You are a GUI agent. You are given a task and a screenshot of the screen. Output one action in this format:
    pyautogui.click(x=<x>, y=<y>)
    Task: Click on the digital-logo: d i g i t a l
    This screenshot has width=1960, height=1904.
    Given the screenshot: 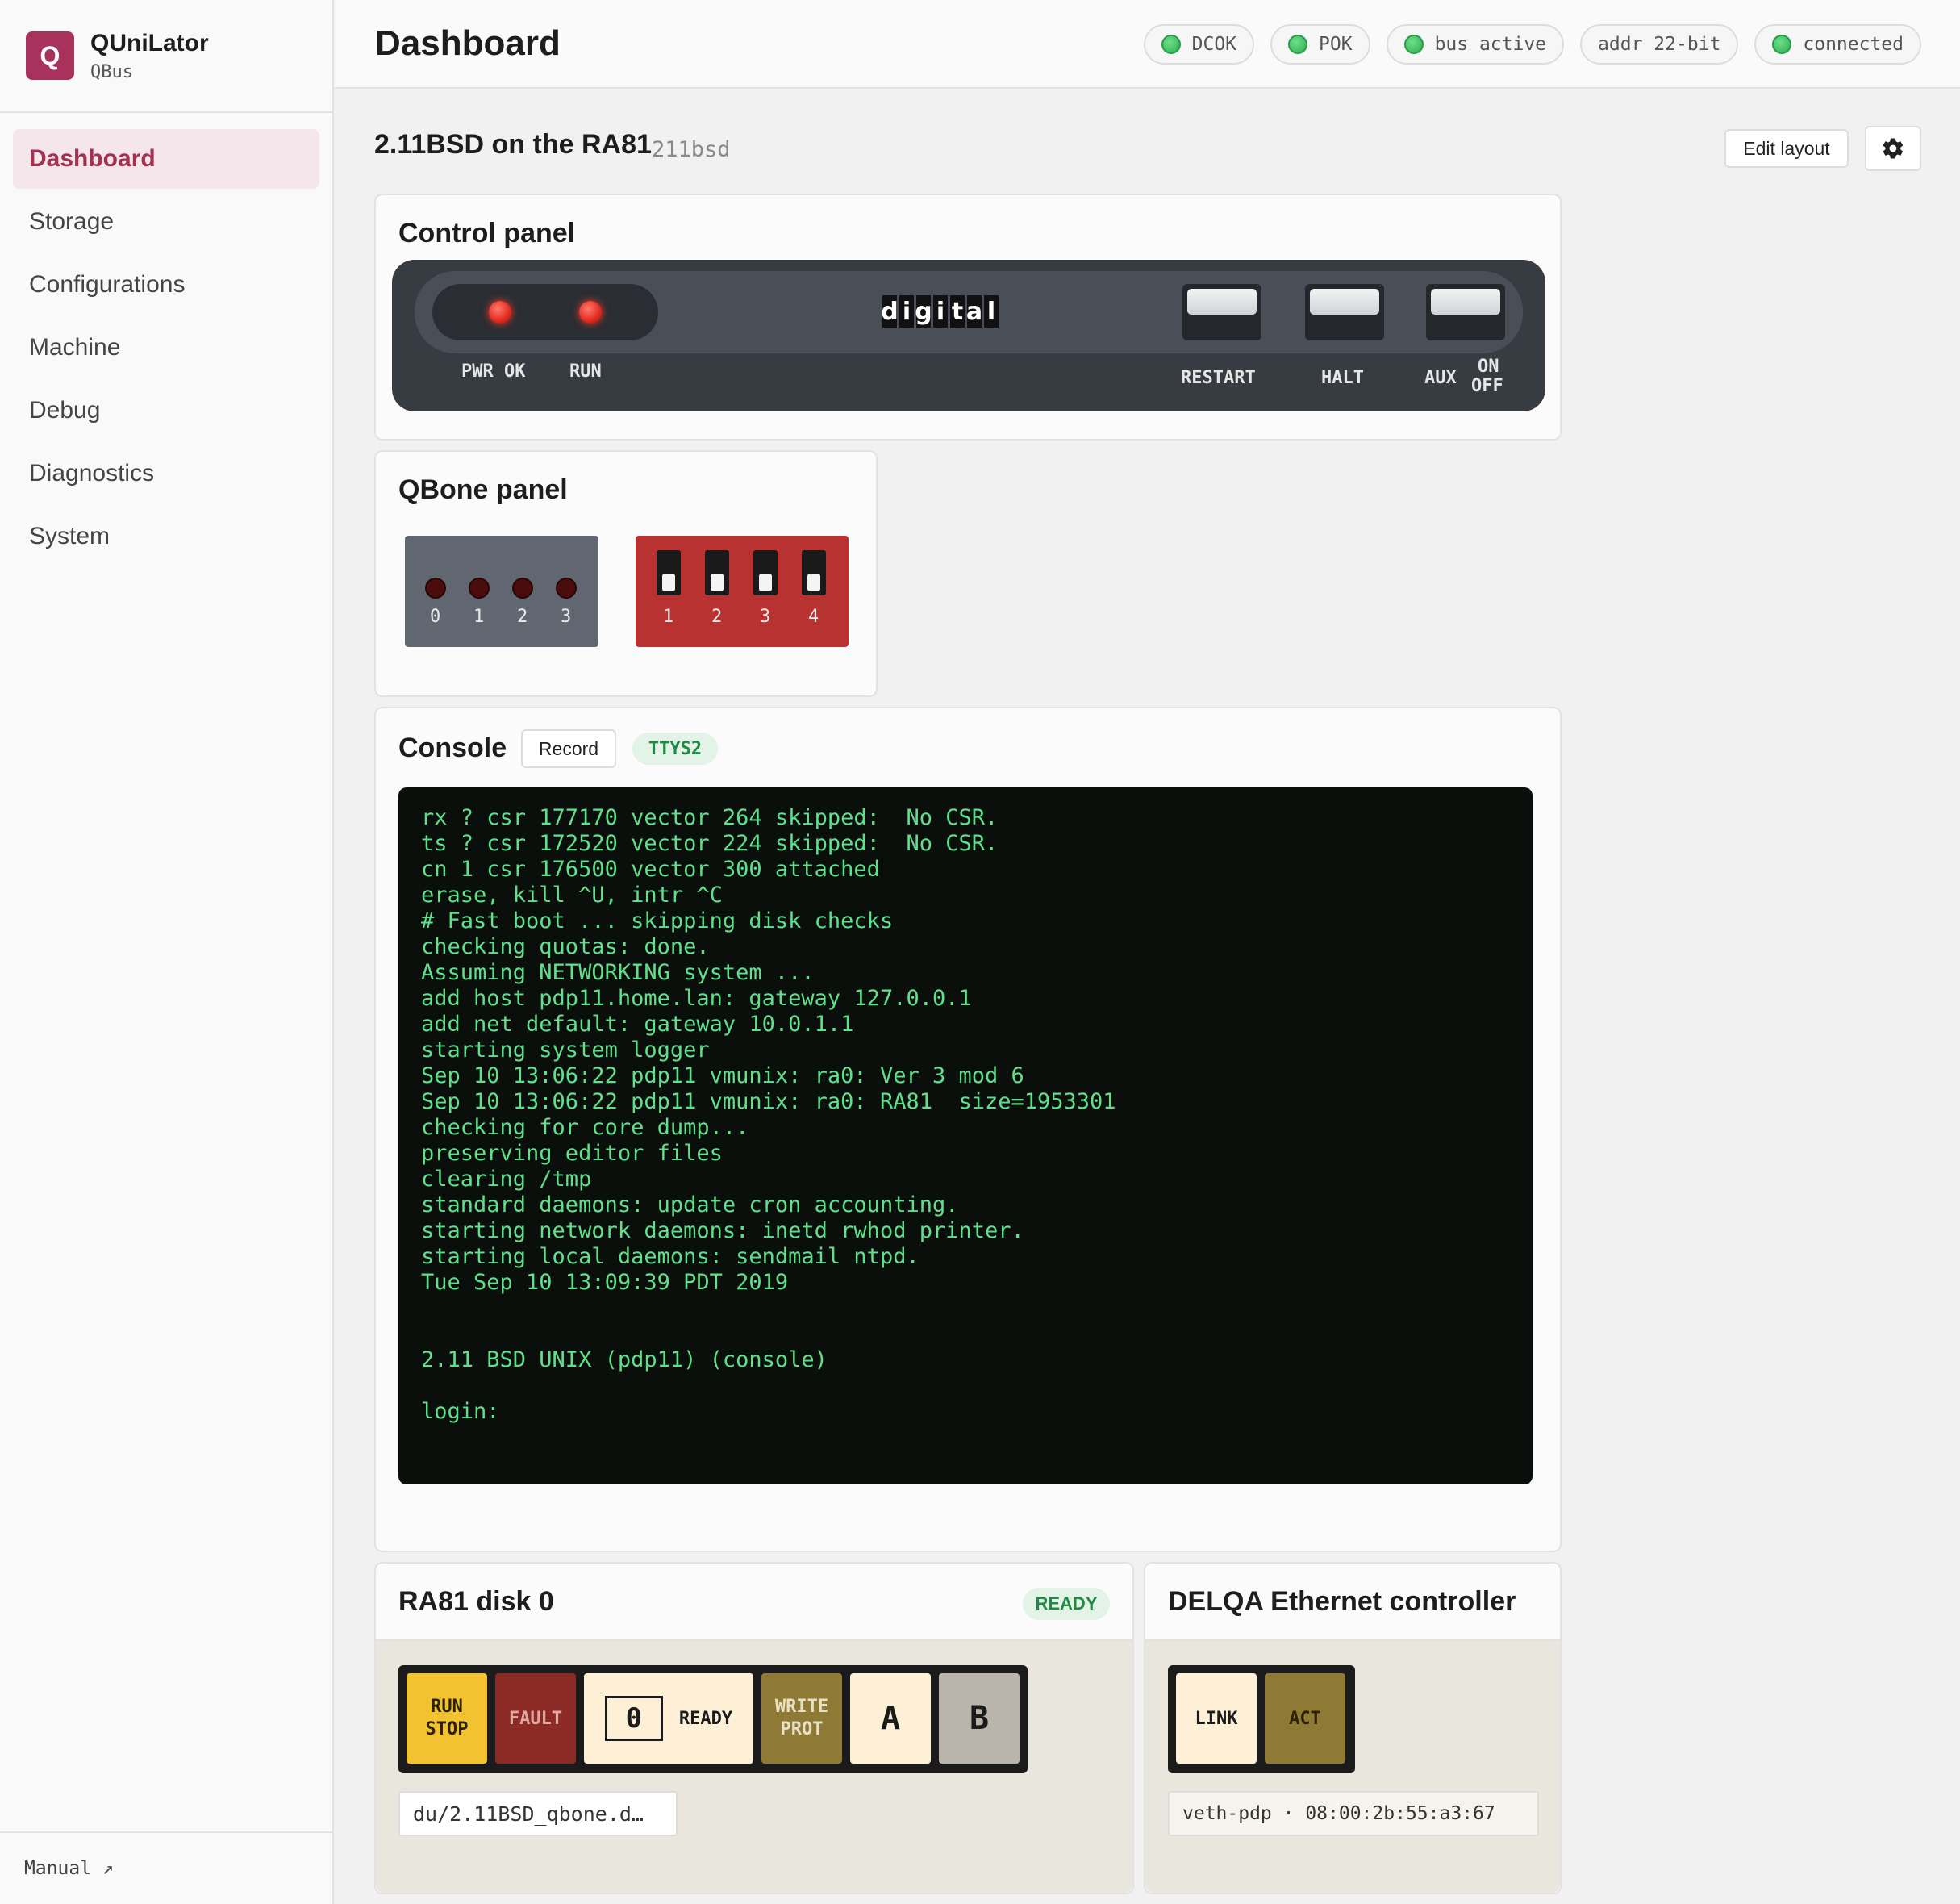 What is the action you would take?
    pyautogui.click(x=940, y=312)
    